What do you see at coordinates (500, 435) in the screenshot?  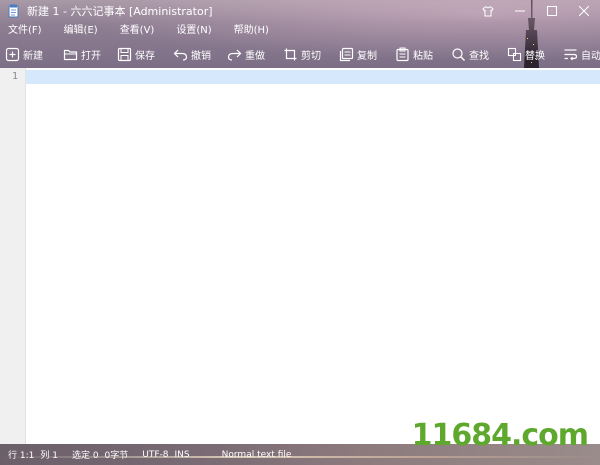 I see `watermark: 11684.com` at bounding box center [500, 435].